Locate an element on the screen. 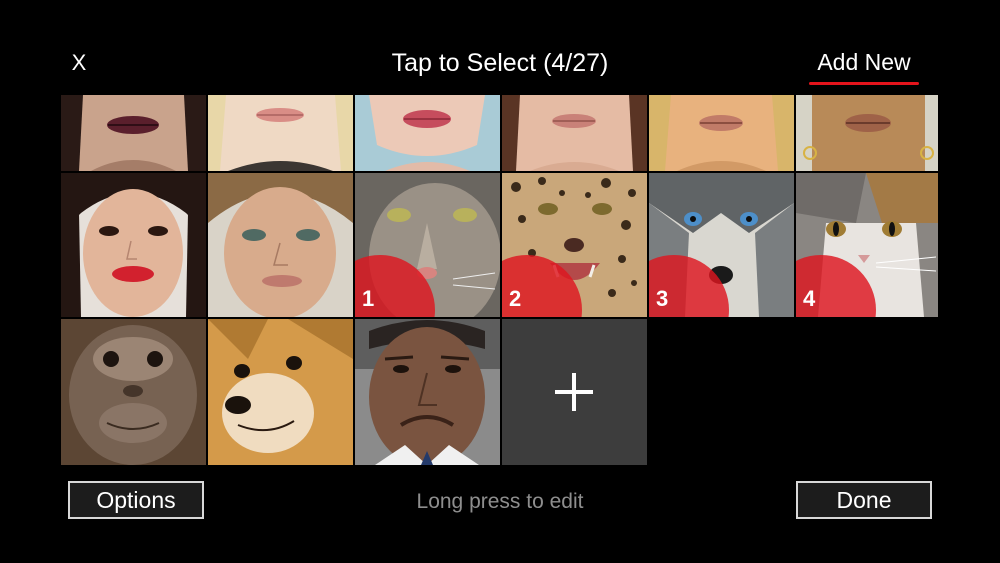  selection-number: 1 is located at coordinates (368, 298).